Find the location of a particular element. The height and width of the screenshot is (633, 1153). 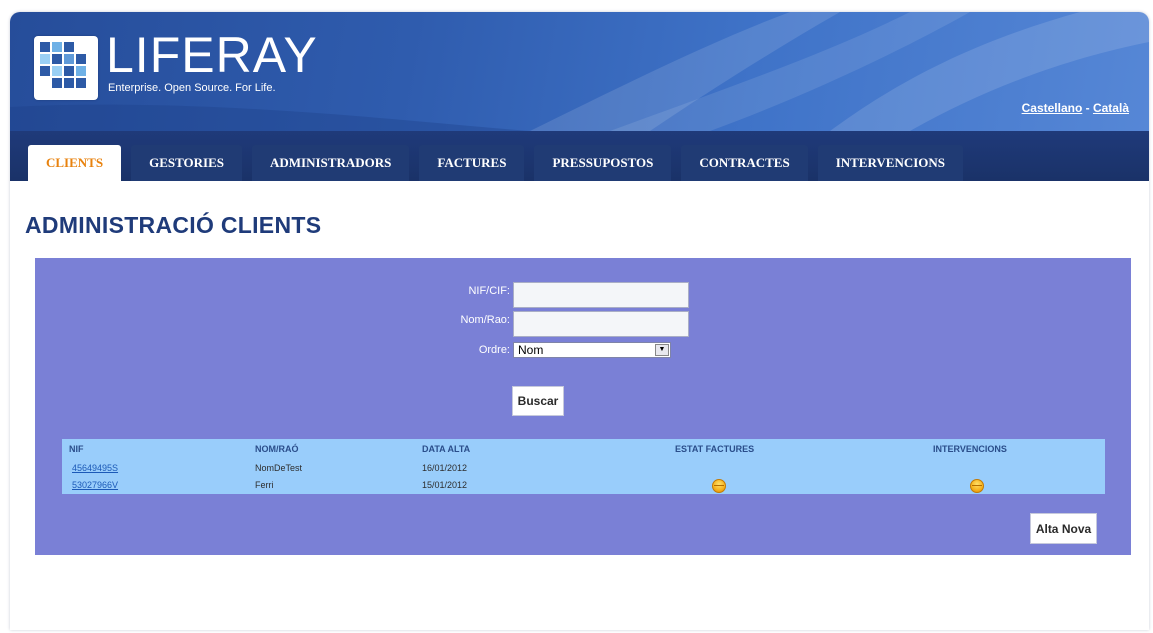

logo-tagline: Enterprise. Open Source. For Life. is located at coordinates (192, 88).